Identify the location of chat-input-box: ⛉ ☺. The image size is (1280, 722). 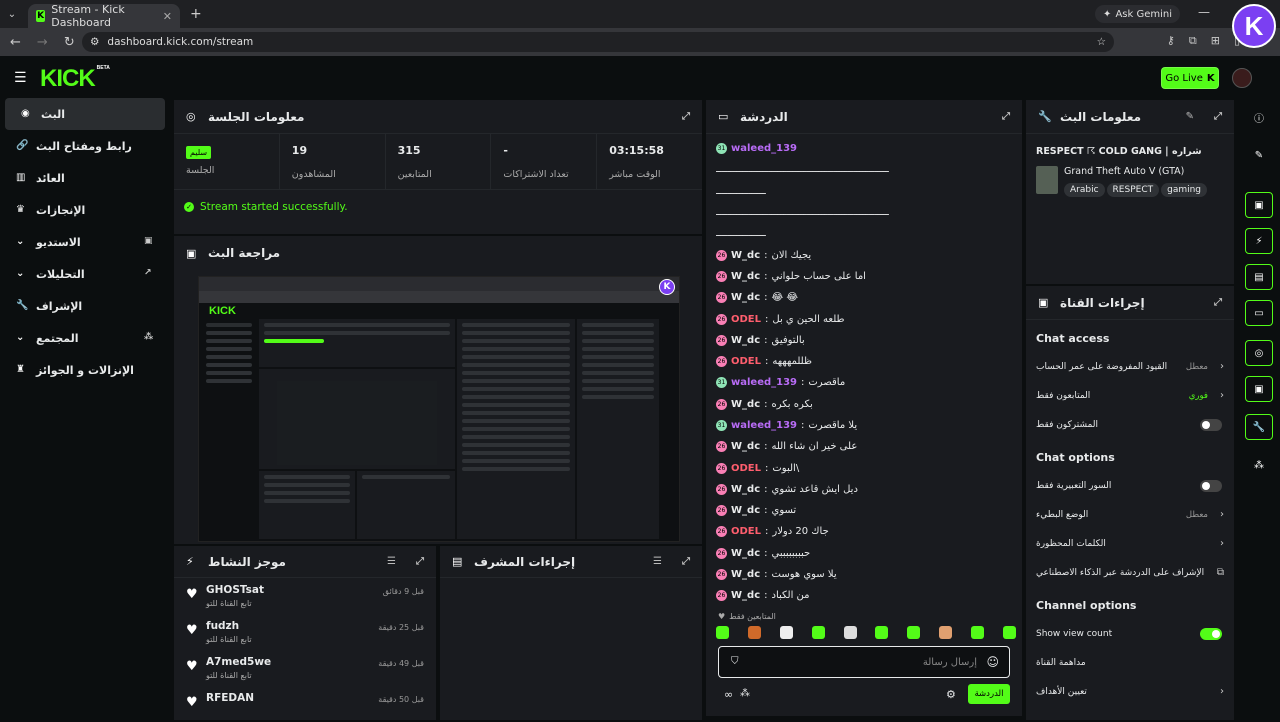
(864, 662).